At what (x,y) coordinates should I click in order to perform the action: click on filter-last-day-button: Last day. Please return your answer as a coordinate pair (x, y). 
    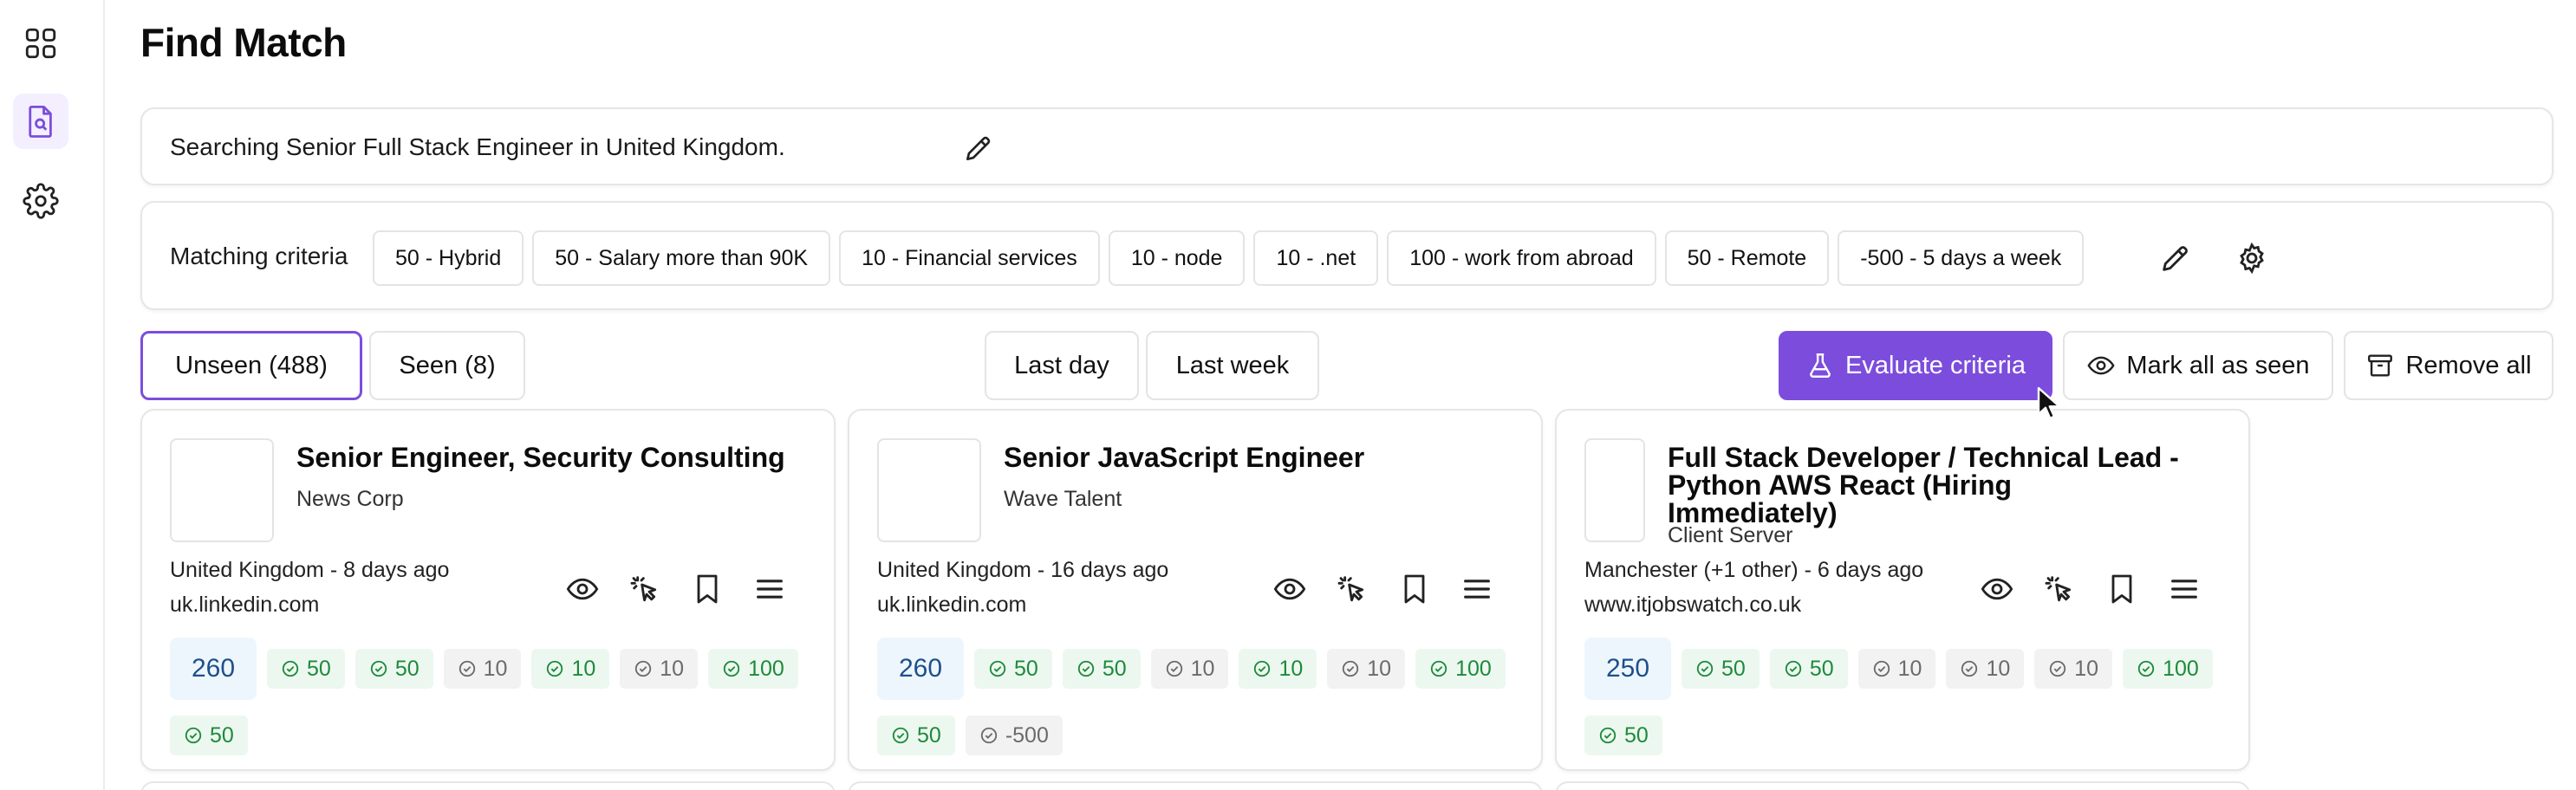
    Looking at the image, I should click on (1062, 365).